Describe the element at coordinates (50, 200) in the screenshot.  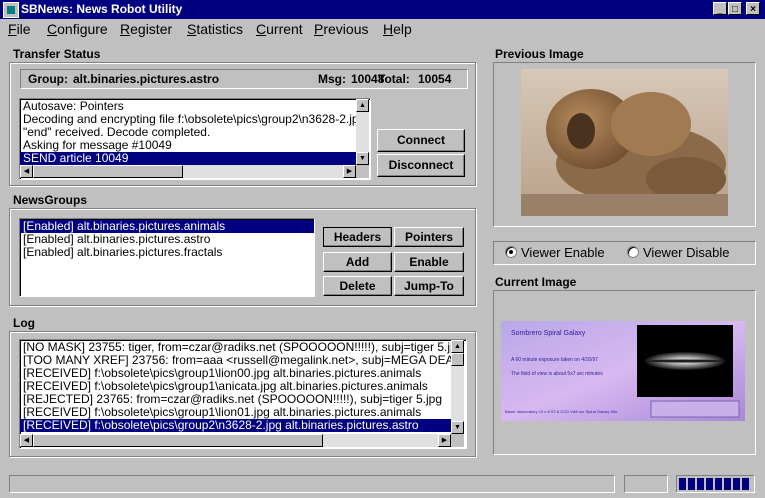
I see `newsgroups-title: NewsGroups` at that location.